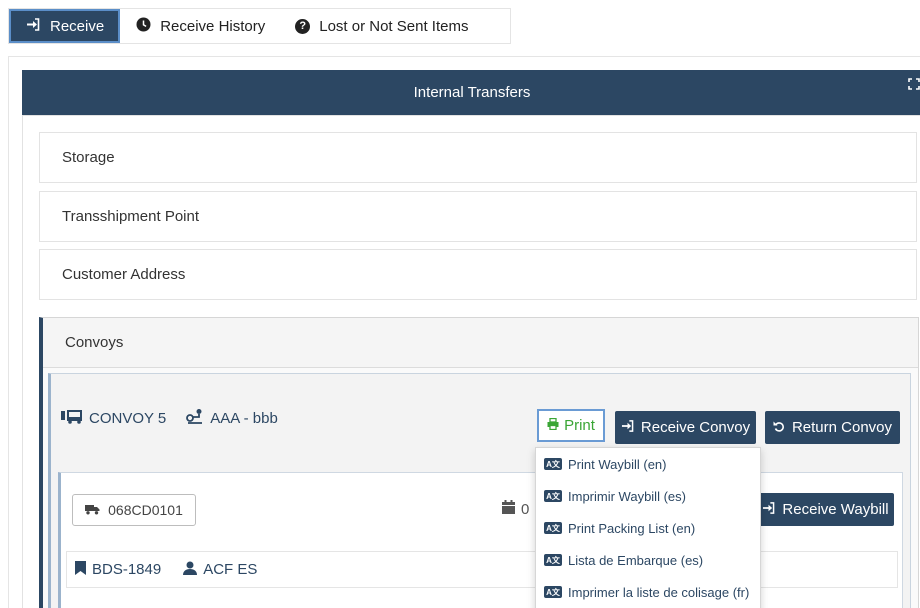  What do you see at coordinates (80, 569) in the screenshot?
I see `bookmark-icon` at bounding box center [80, 569].